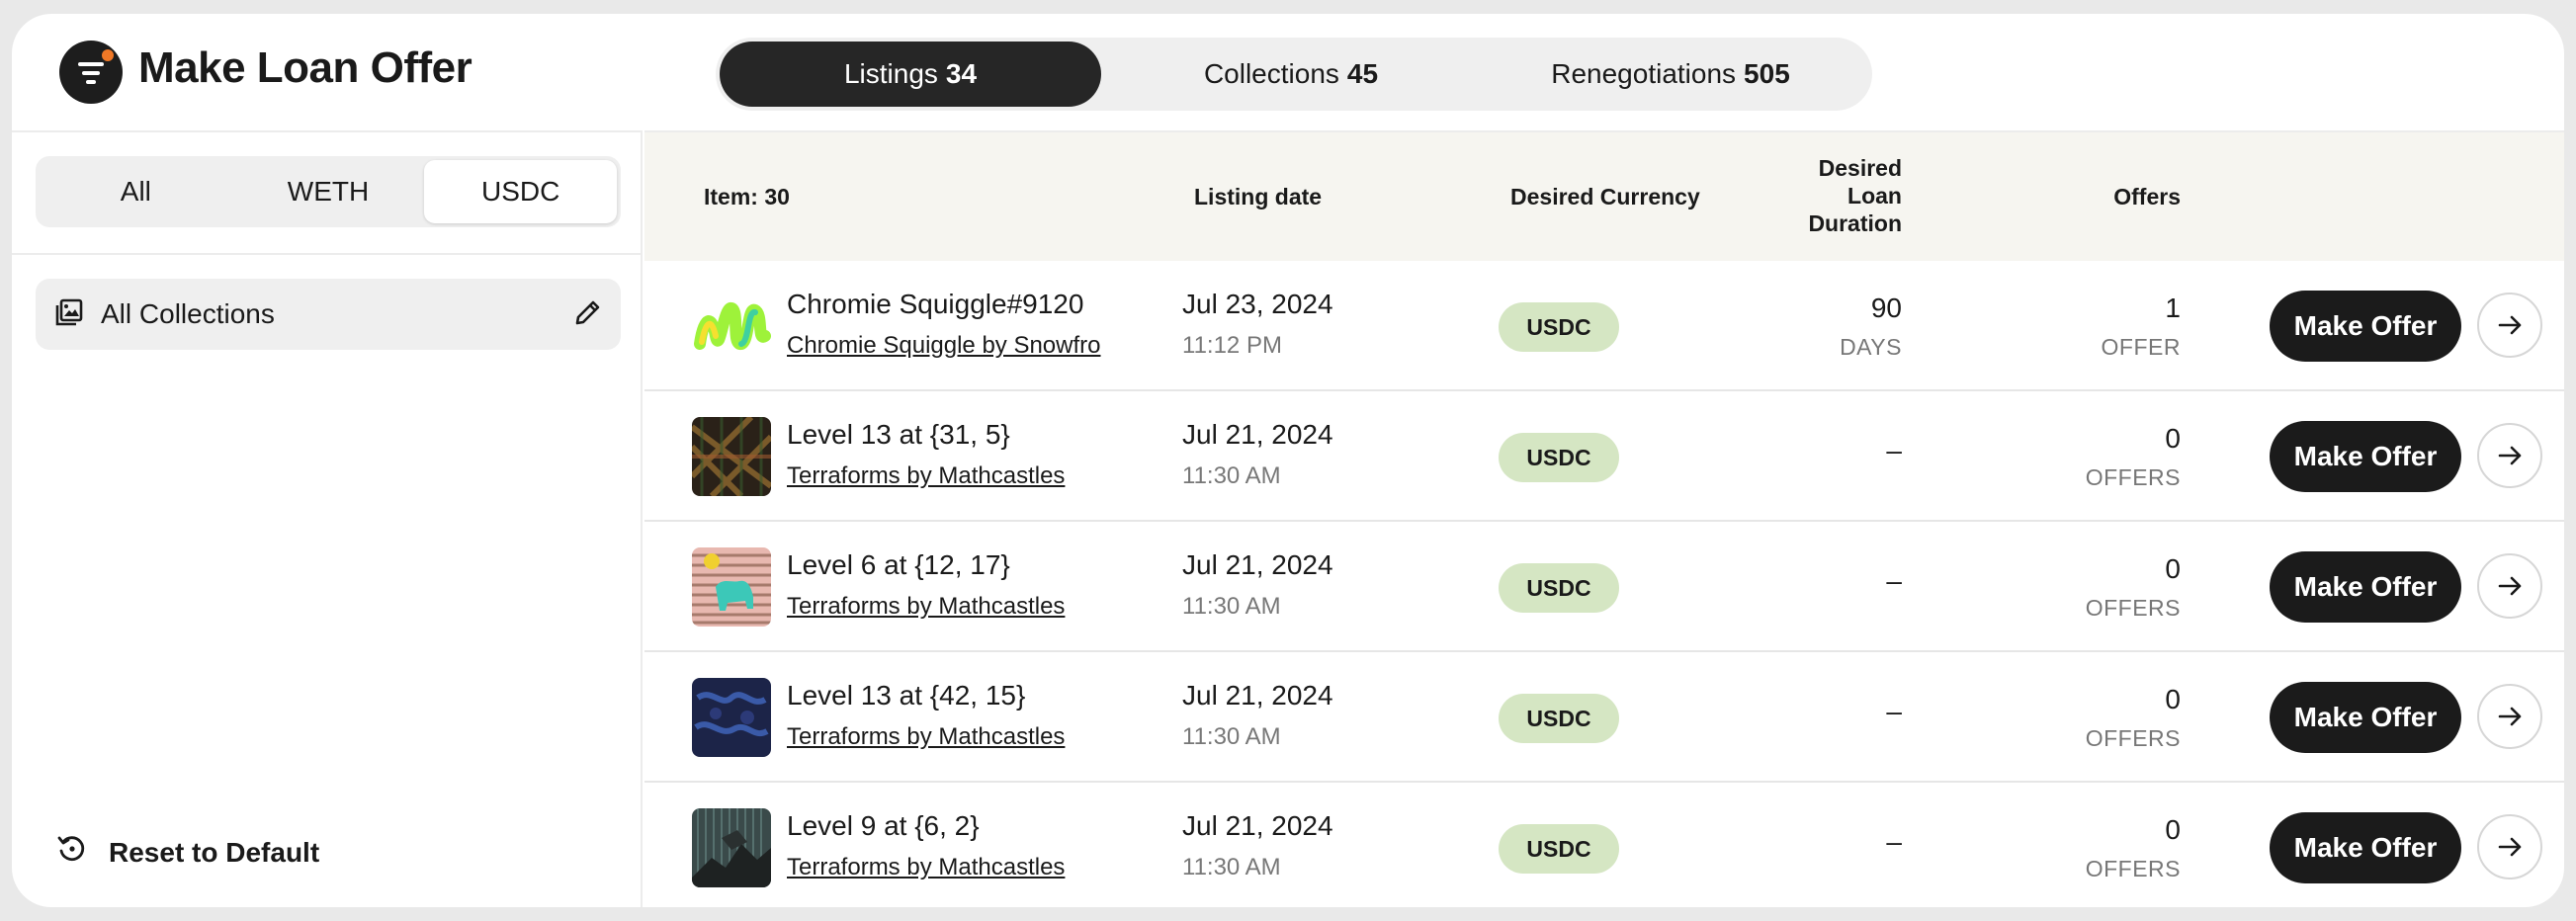 The height and width of the screenshot is (921, 2576). I want to click on tab-collections: Collections 45, so click(1291, 74).